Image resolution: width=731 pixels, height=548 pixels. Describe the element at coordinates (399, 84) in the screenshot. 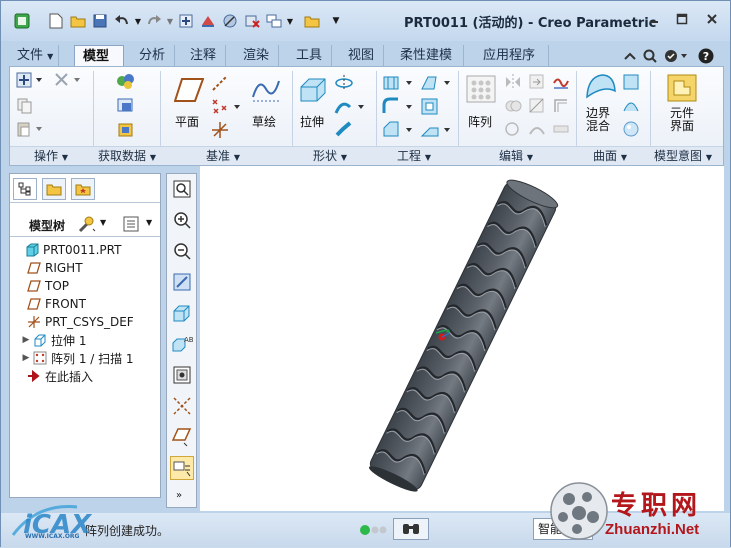

I see `hole-icon` at that location.